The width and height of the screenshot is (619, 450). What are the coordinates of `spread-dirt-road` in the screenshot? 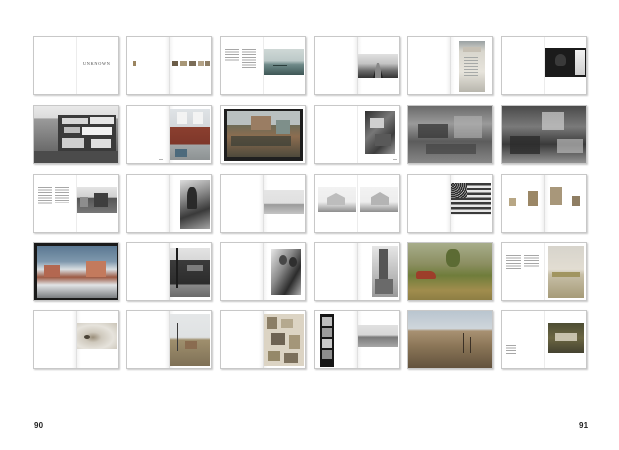 It's located at (169, 339).